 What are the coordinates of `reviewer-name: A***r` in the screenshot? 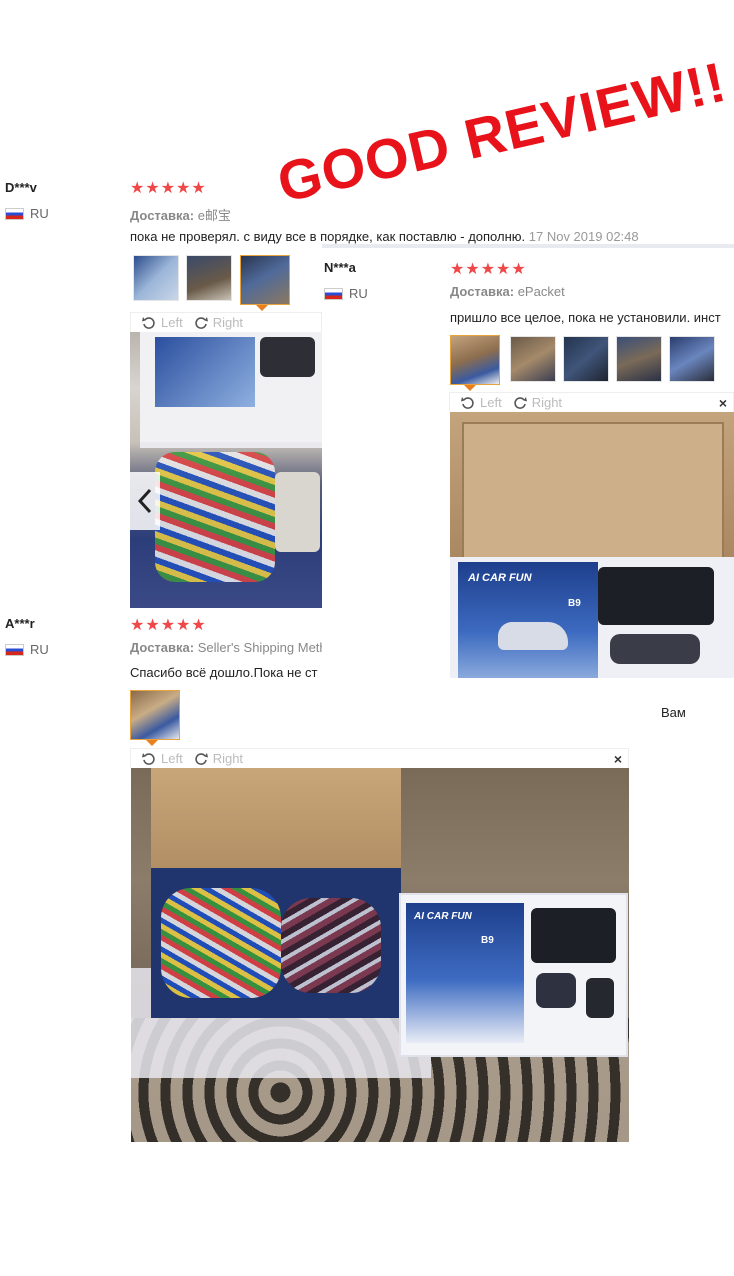 It's located at (20, 623).